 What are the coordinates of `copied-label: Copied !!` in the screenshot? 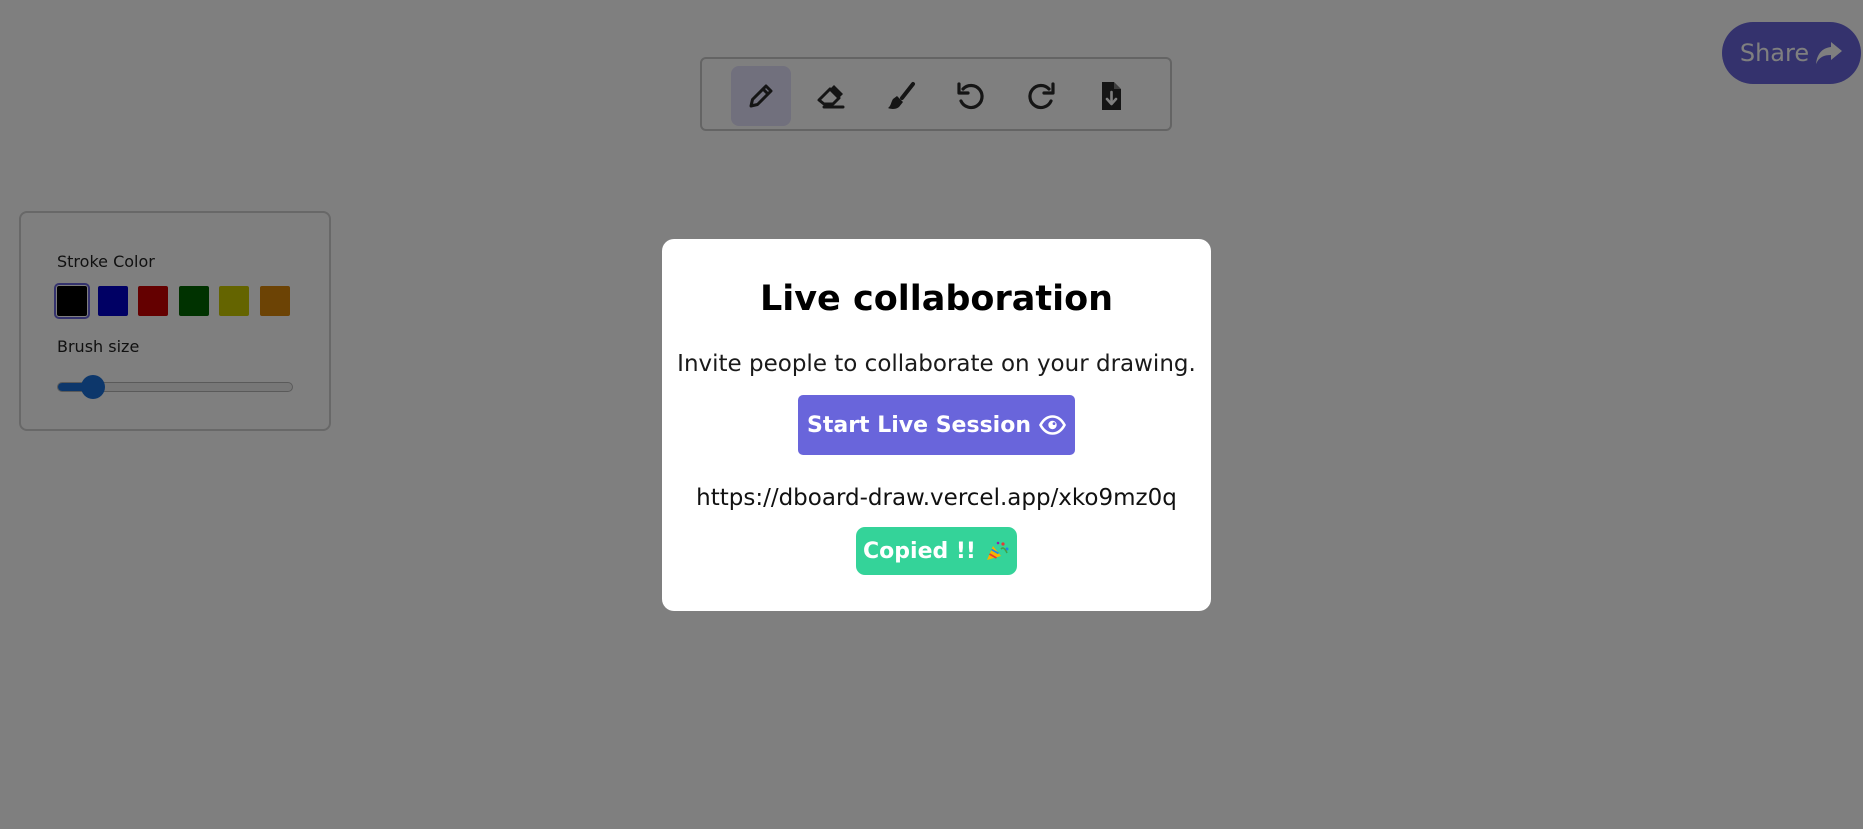 It's located at (919, 551).